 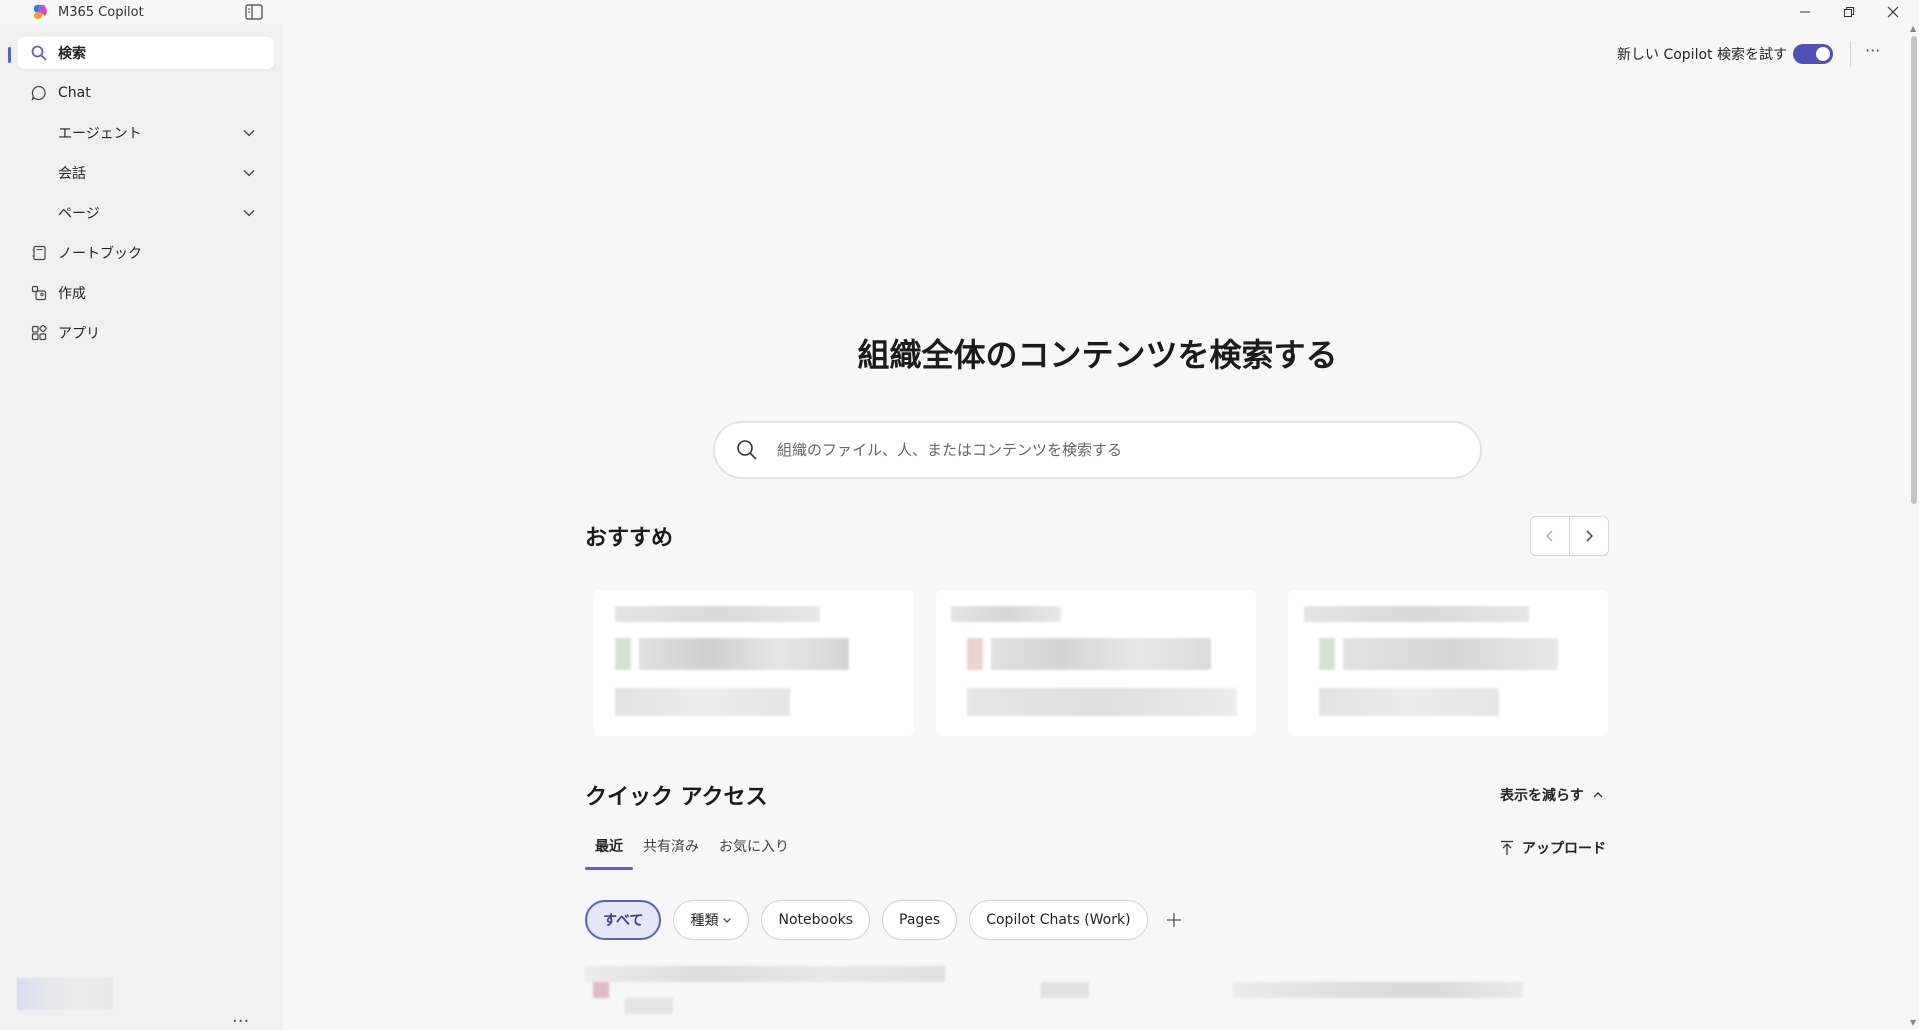 I want to click on sidebar-item-conversations: 会話, so click(x=146, y=173).